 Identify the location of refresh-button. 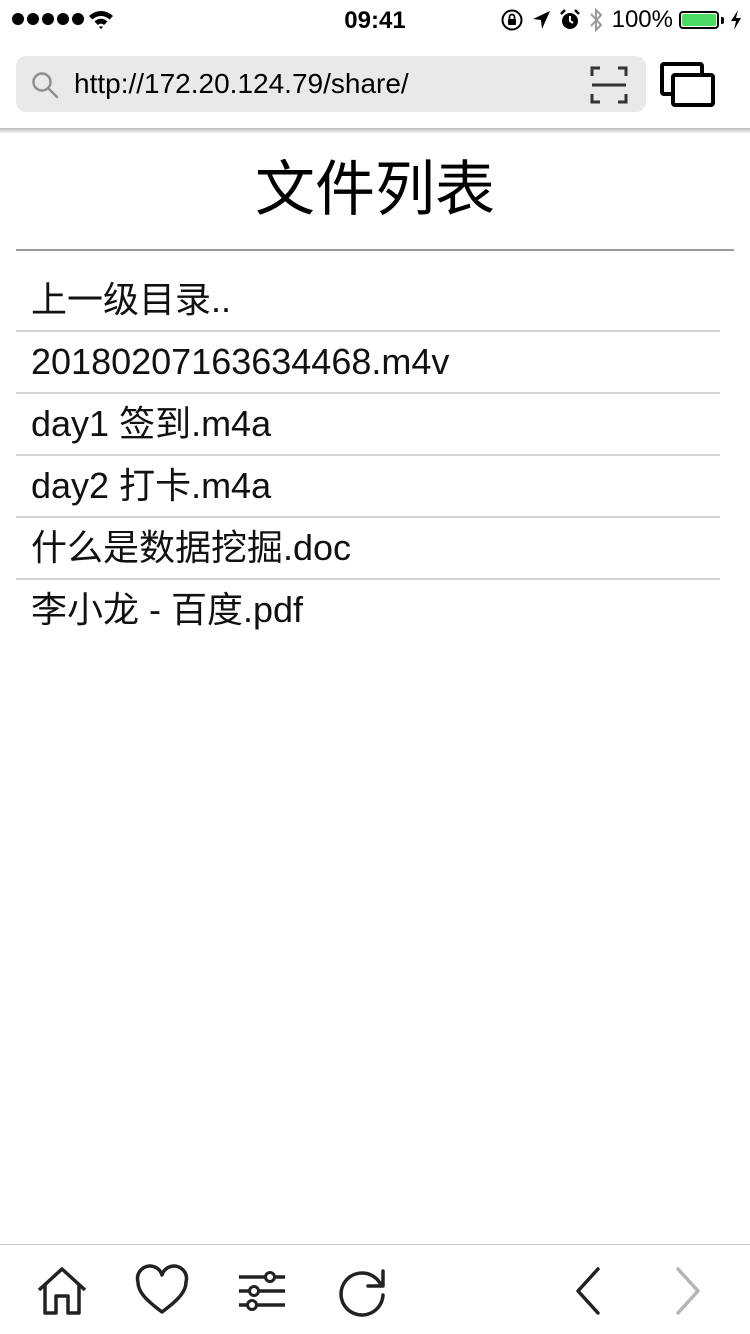
(362, 1291).